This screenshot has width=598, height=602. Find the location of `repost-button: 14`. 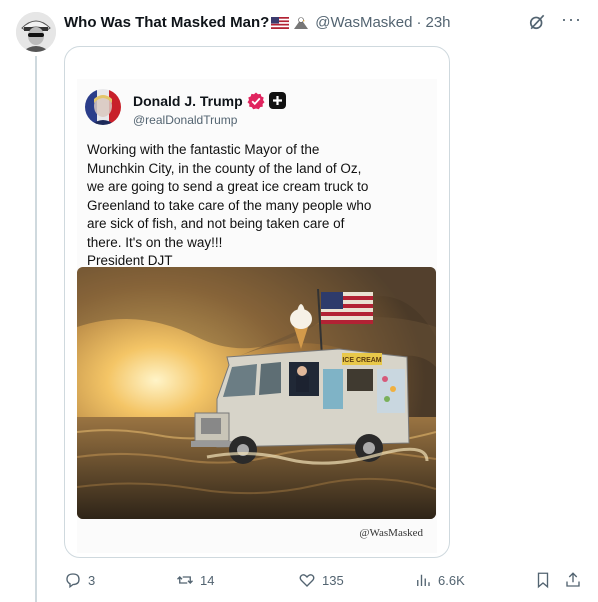

repost-button: 14 is located at coordinates (195, 580).